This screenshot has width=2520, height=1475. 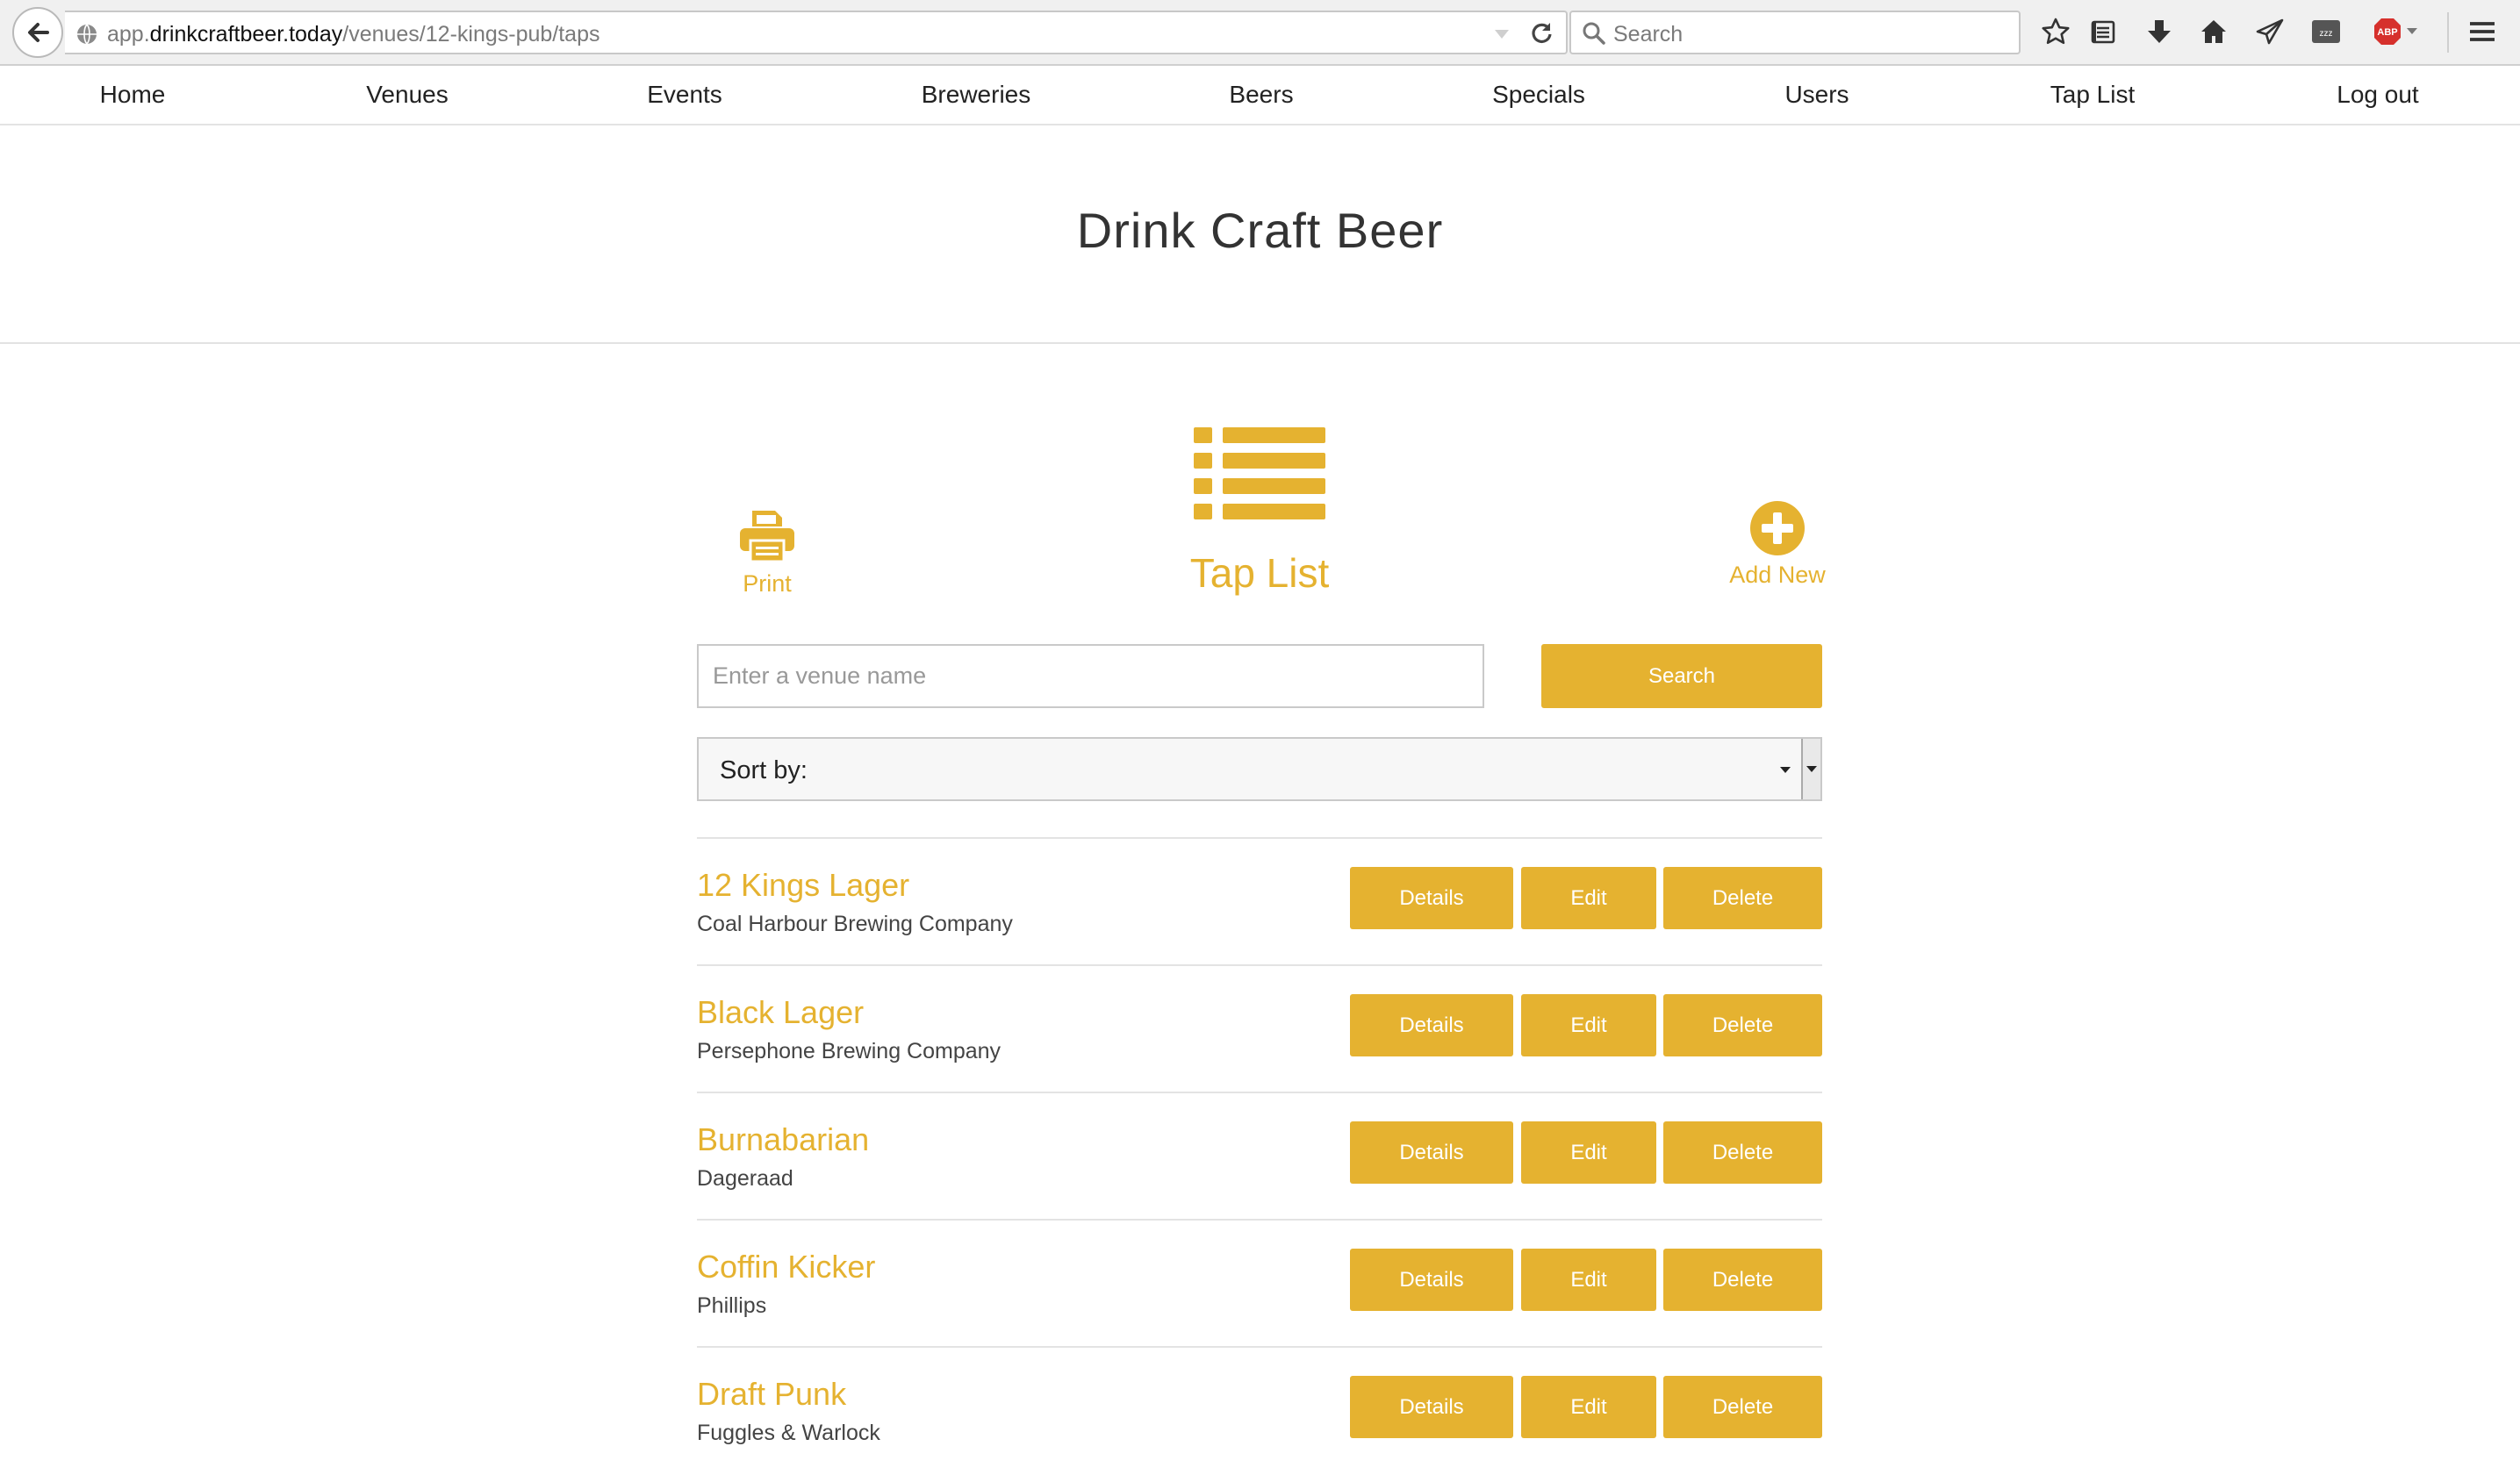 I want to click on svg-text: zzz, so click(x=2326, y=34).